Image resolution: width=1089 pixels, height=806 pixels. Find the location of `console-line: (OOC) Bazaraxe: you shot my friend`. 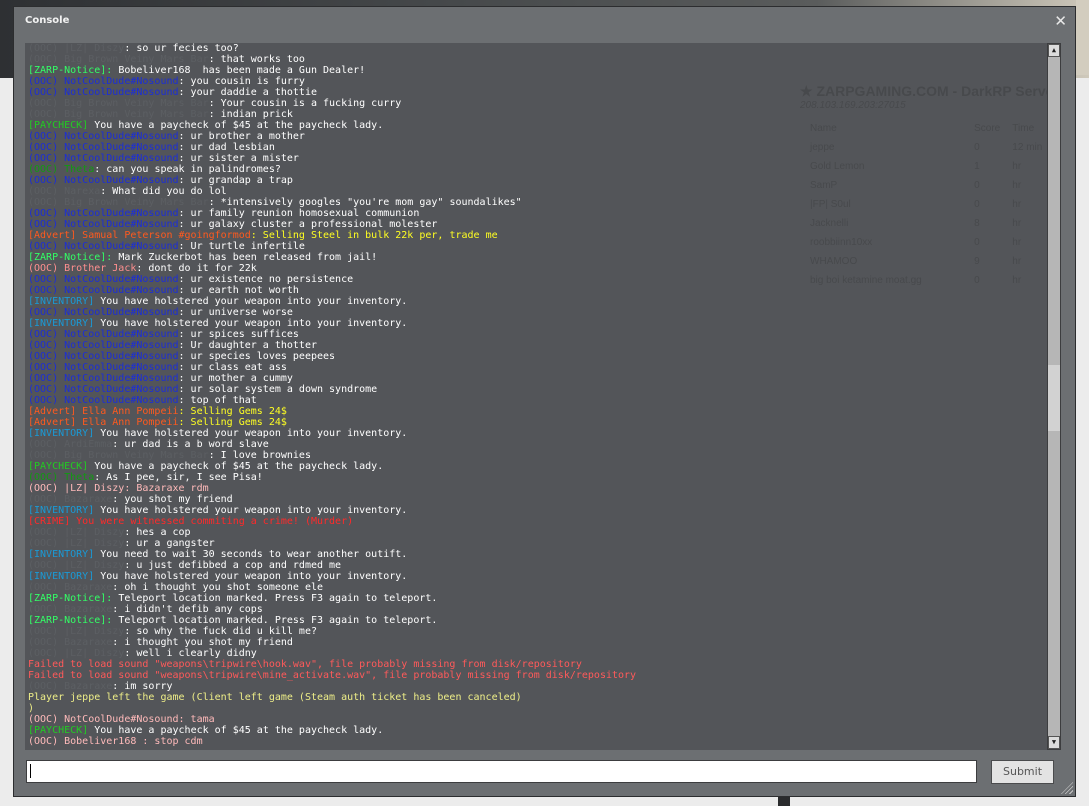

console-line: (OOC) Bazaraxe: you shot my friend is located at coordinates (332, 499).